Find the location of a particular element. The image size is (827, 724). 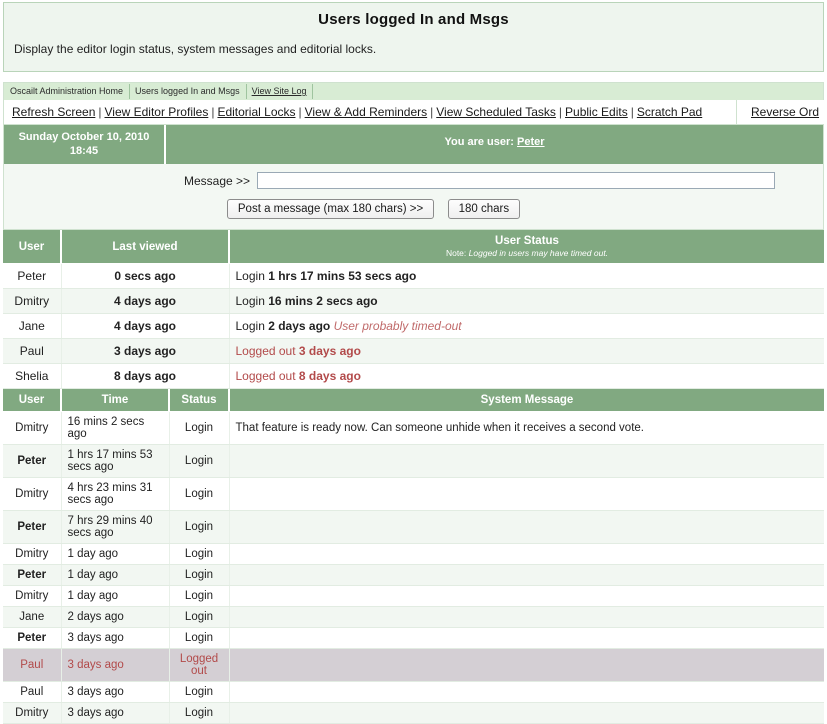

message-input is located at coordinates (516, 180).